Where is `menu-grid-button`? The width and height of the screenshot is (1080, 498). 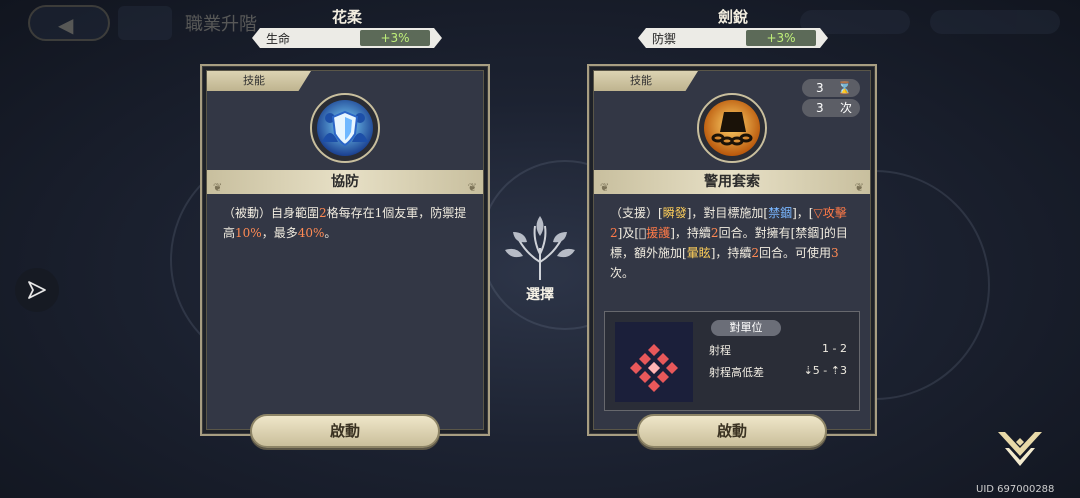 menu-grid-button is located at coordinates (145, 23).